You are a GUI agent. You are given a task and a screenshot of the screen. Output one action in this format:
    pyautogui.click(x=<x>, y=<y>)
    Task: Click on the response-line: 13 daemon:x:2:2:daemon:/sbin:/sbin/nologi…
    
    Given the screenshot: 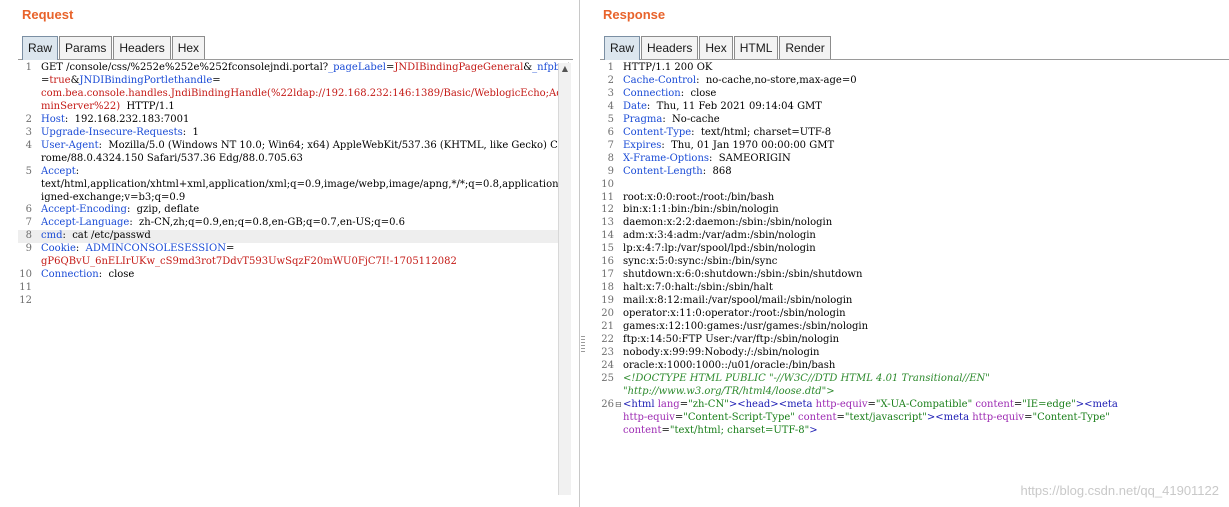 What is the action you would take?
    pyautogui.click(x=914, y=223)
    